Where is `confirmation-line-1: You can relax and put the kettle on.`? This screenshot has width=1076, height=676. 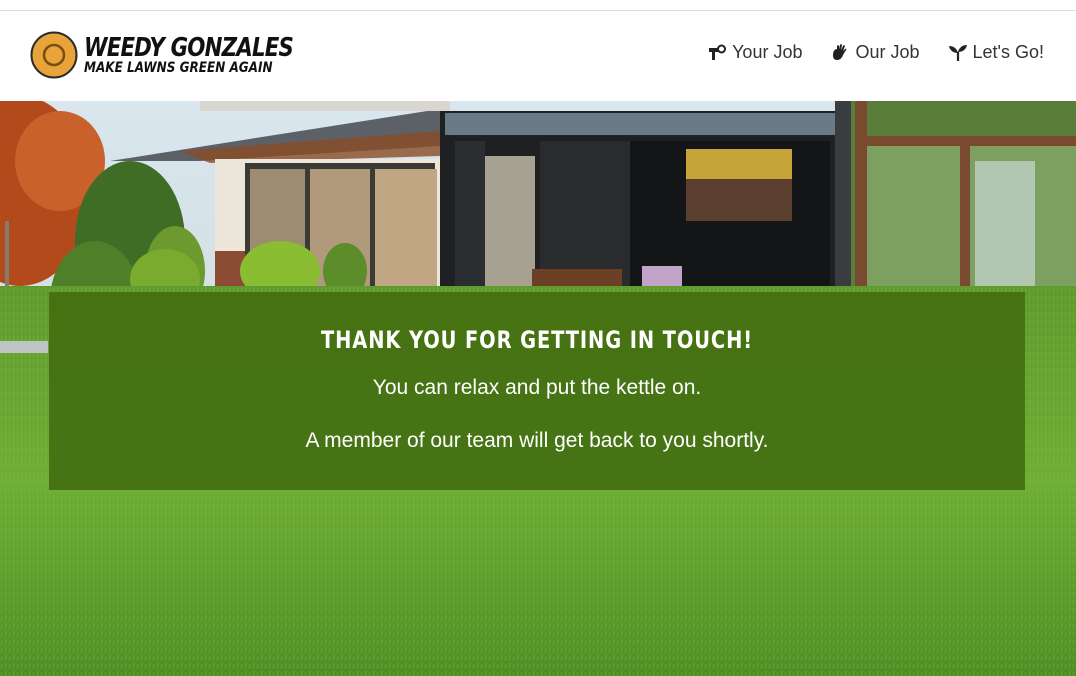 confirmation-line-1: You can relax and put the kettle on. is located at coordinates (537, 387).